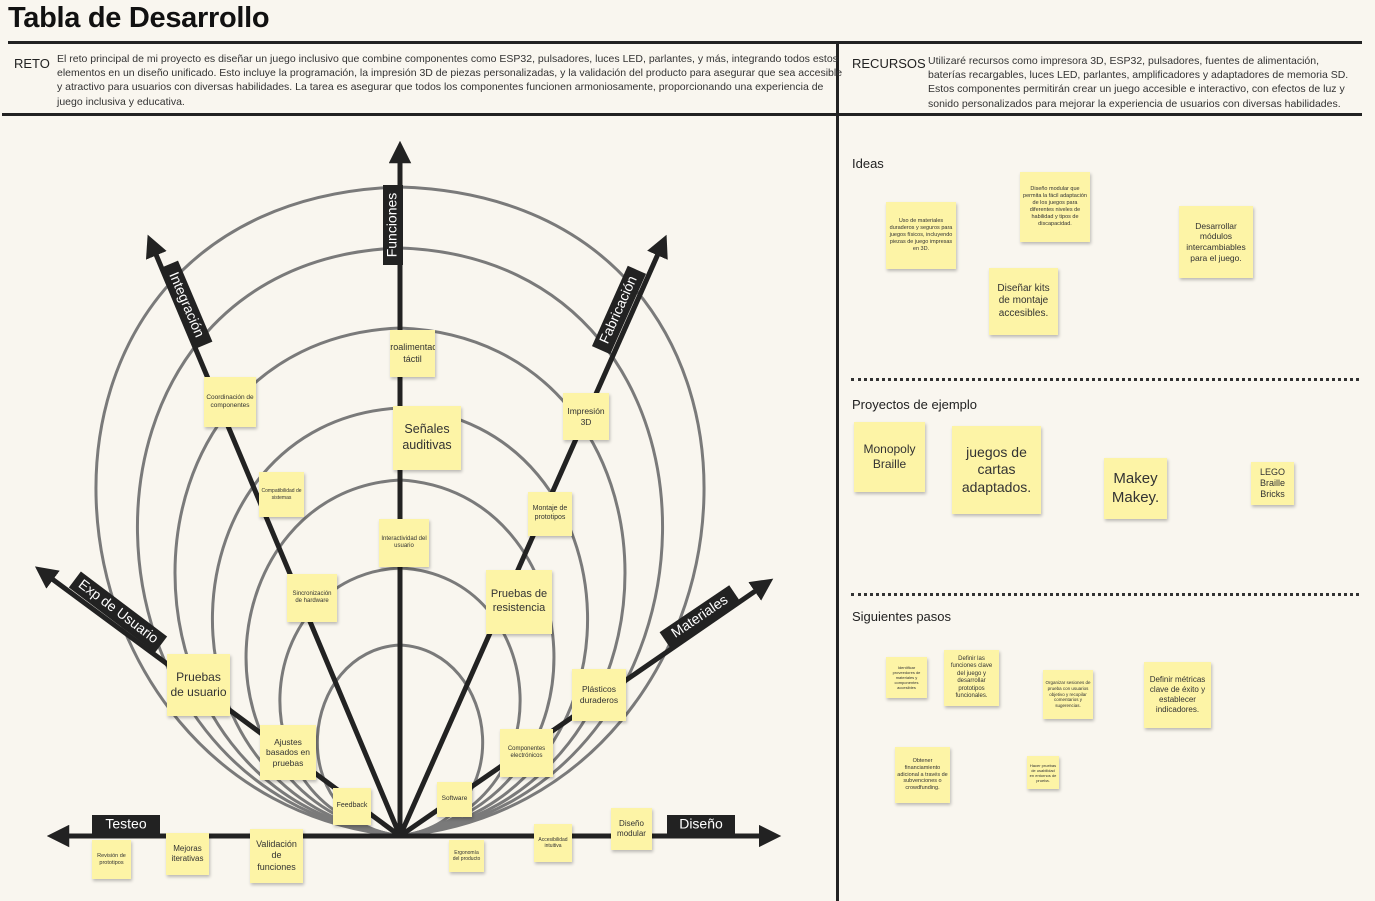 Image resolution: width=1375 pixels, height=901 pixels. I want to click on sticky-note: Monopoly Braille, so click(889, 457).